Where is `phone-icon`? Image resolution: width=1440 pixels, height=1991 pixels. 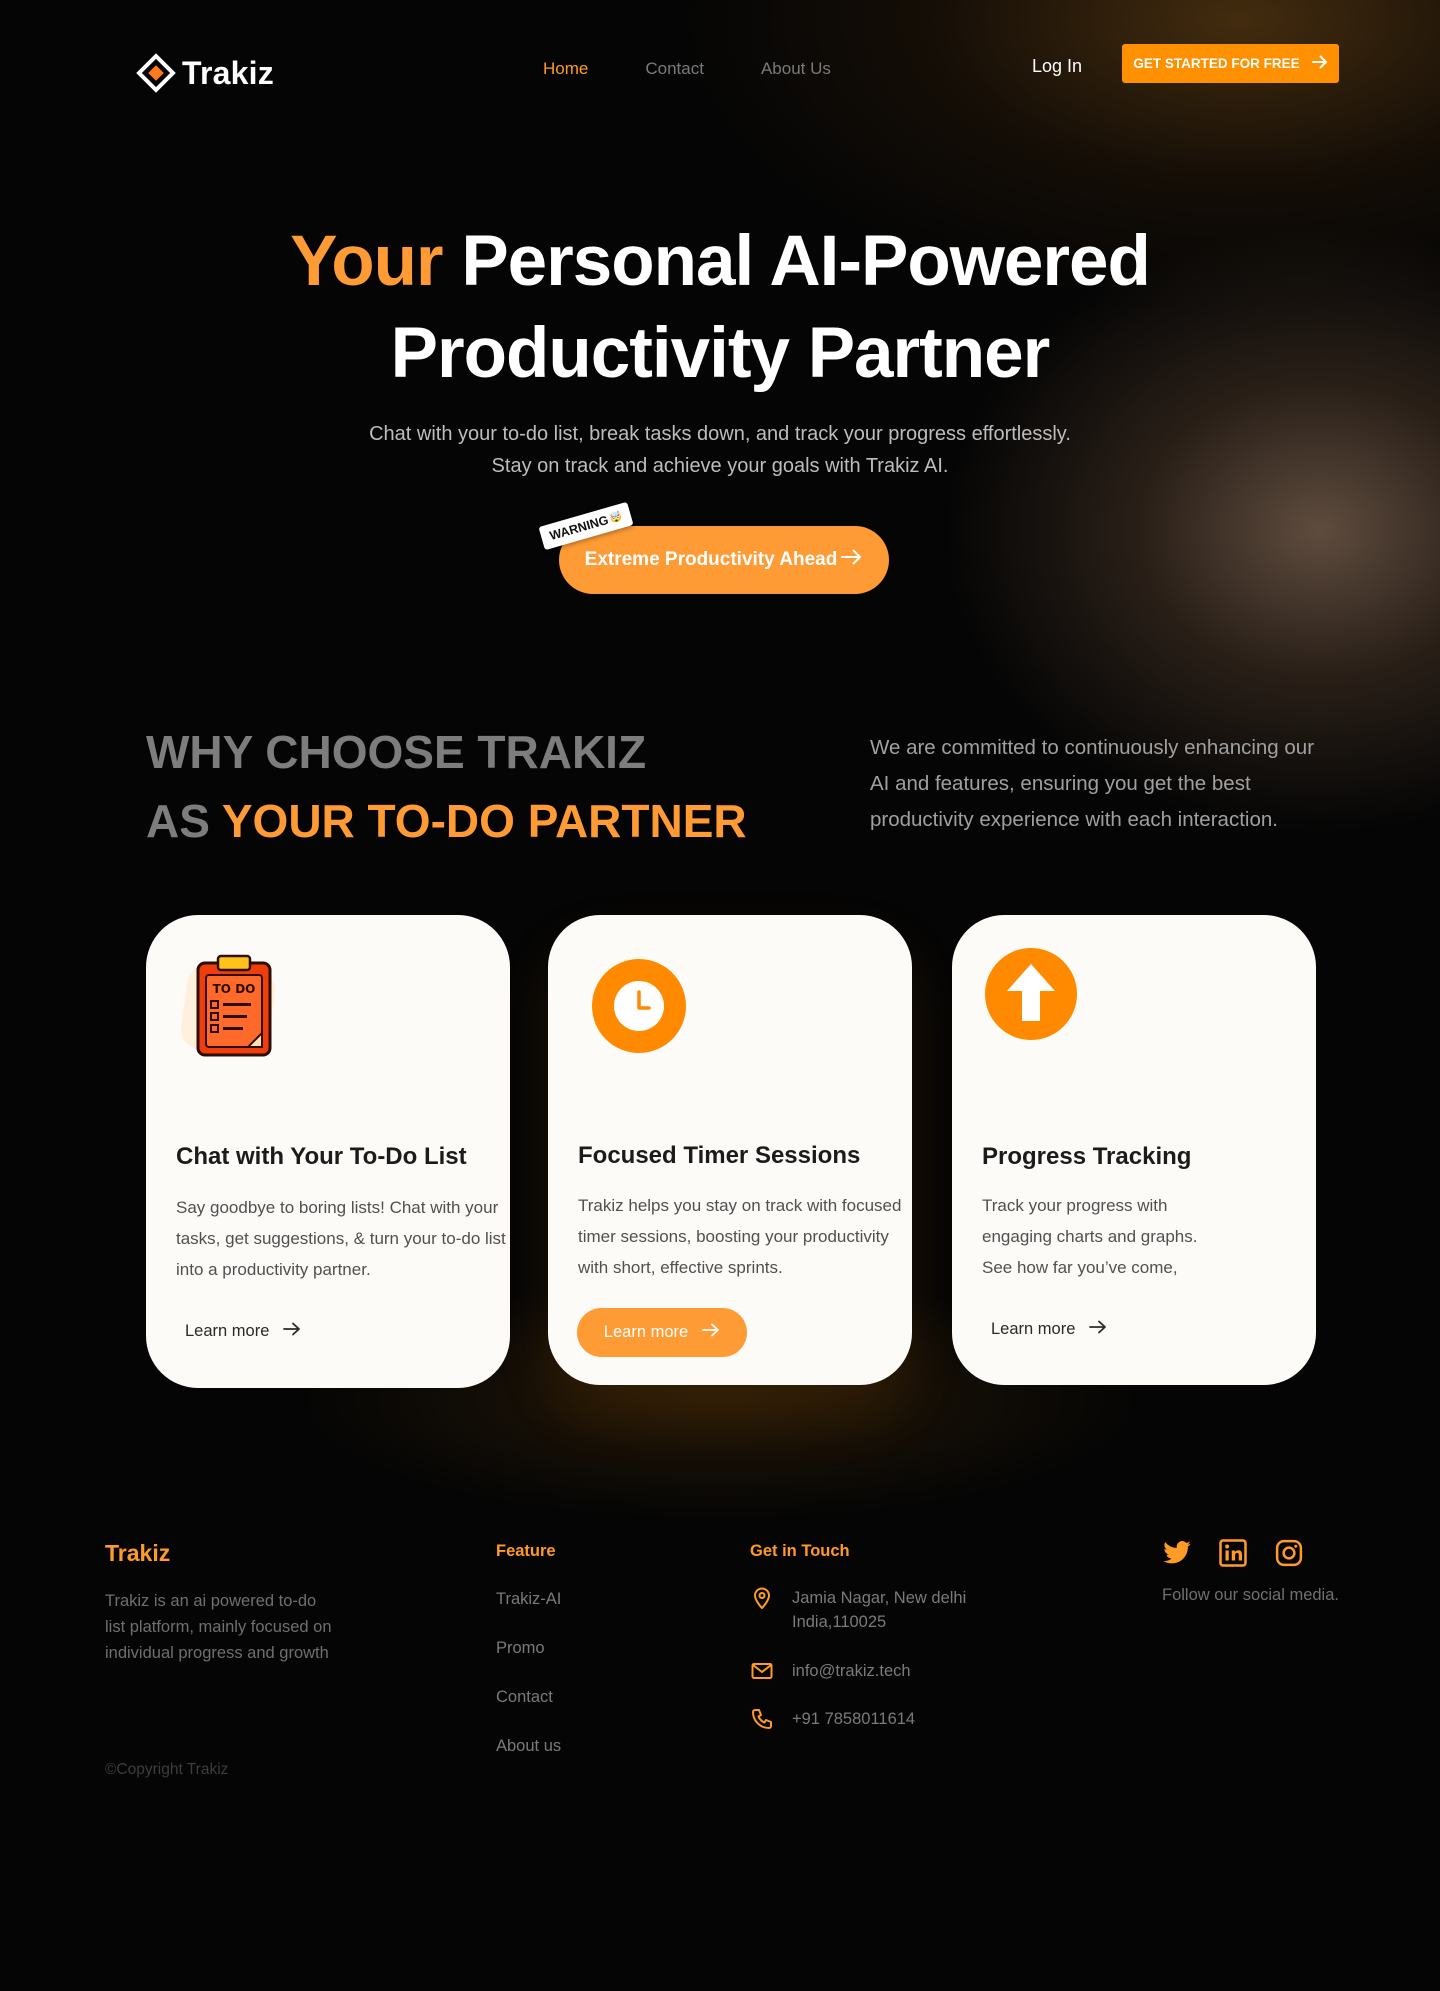
phone-icon is located at coordinates (762, 1719).